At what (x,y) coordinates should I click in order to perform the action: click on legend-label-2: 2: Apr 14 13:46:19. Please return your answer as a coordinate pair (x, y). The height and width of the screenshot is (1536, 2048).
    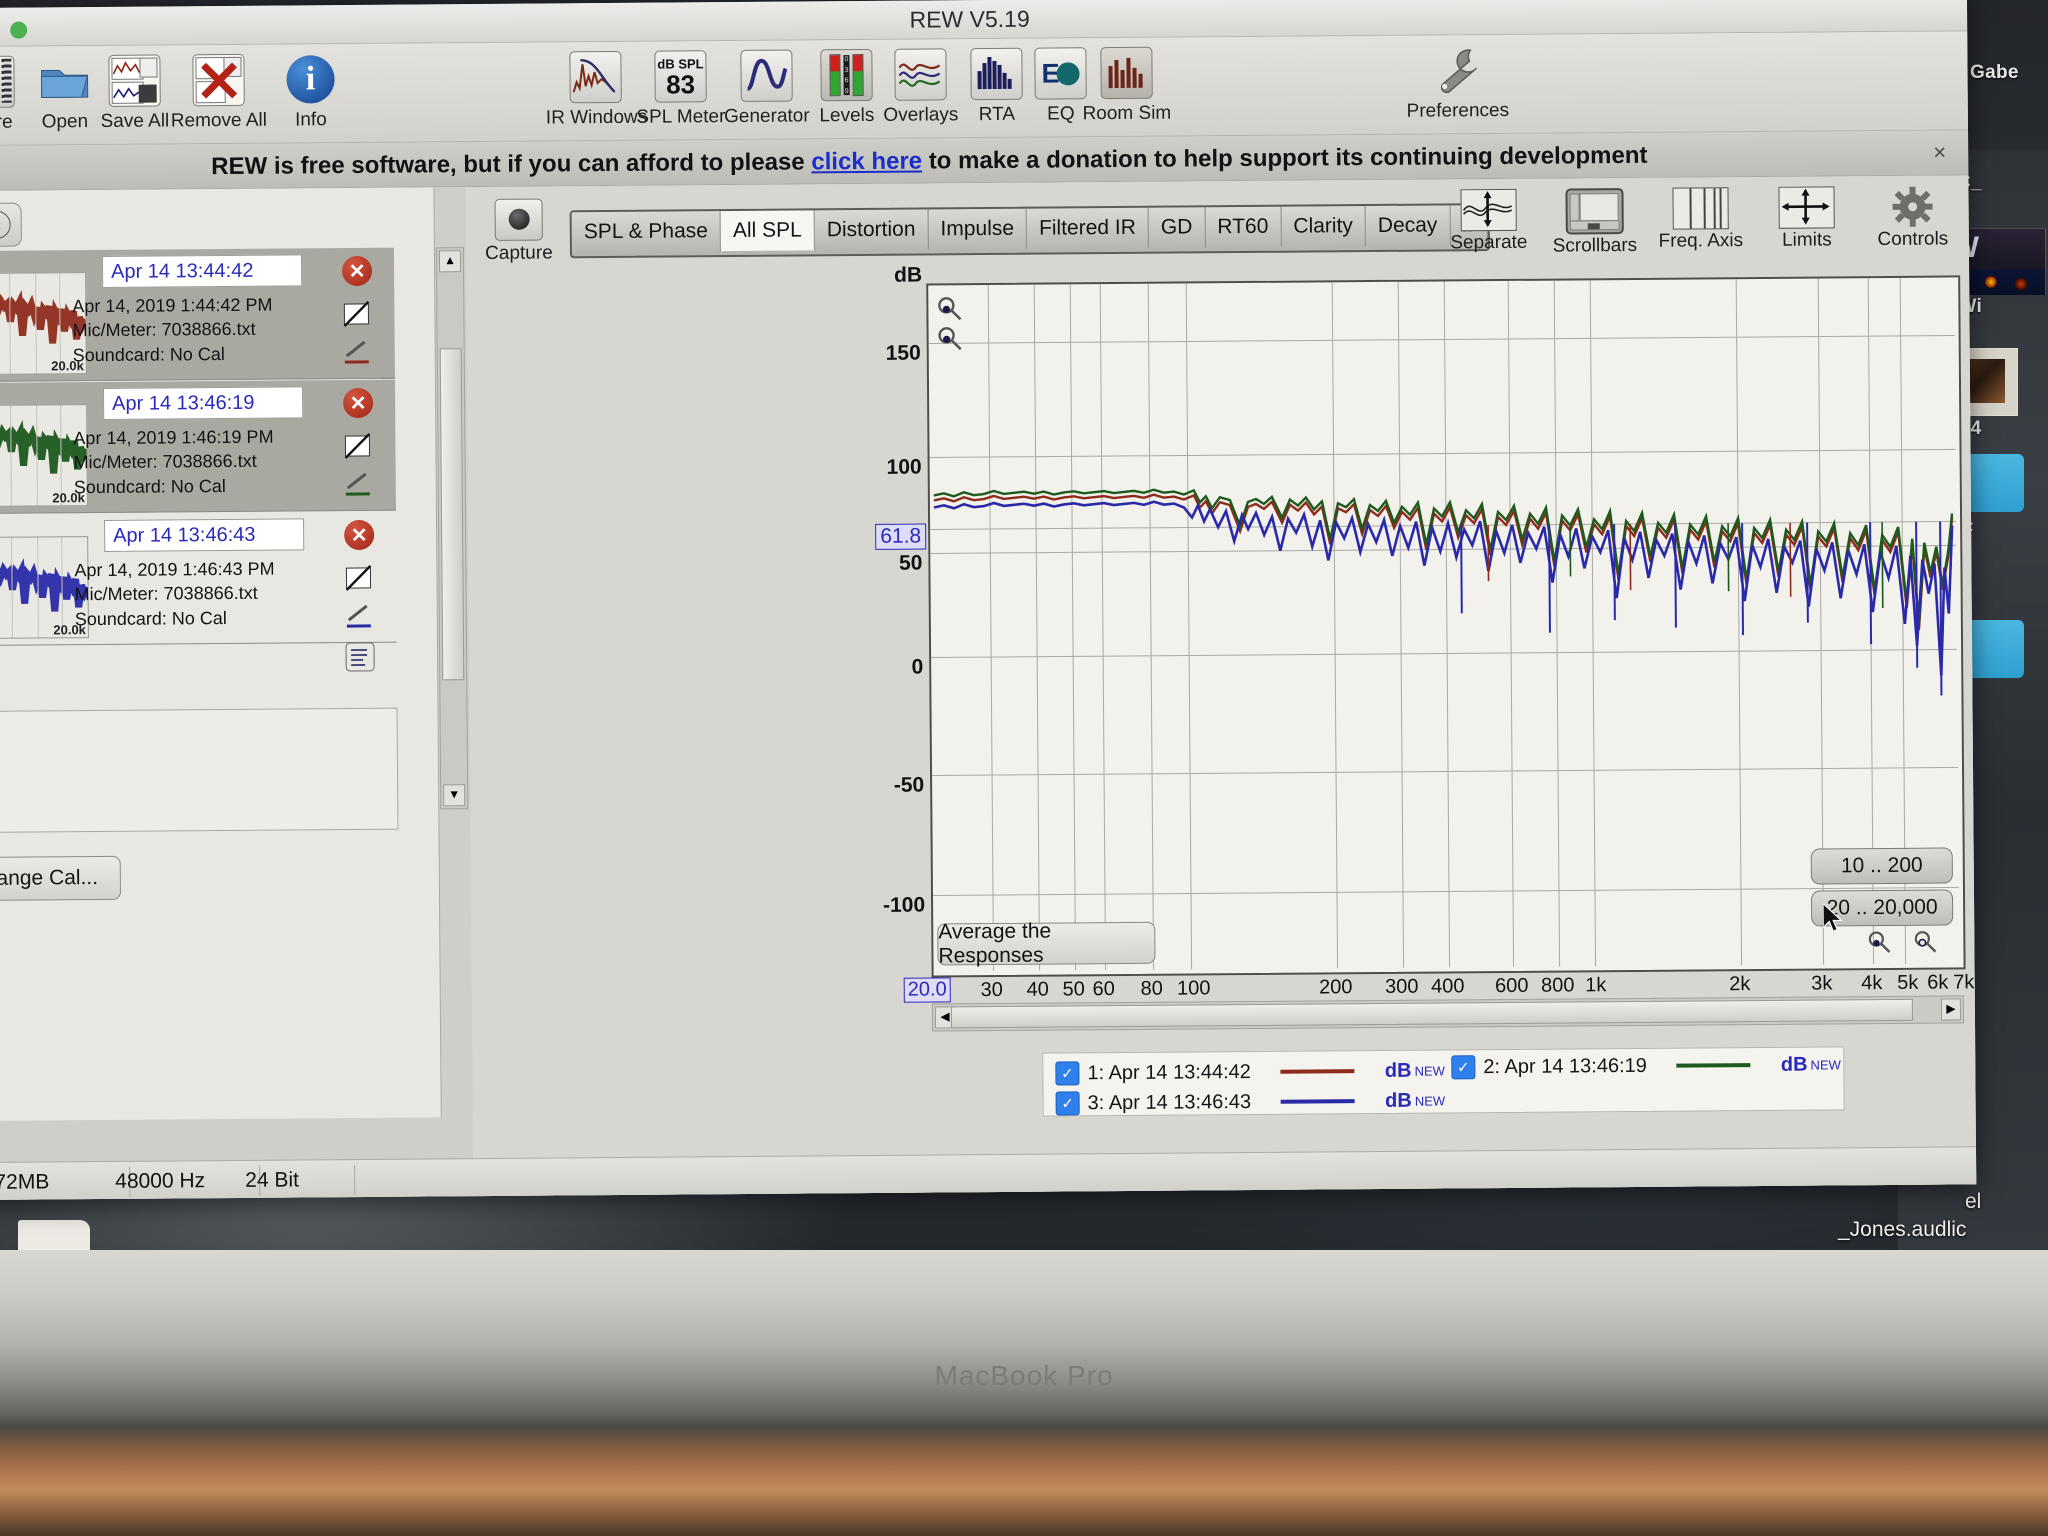
    Looking at the image, I should click on (1565, 1066).